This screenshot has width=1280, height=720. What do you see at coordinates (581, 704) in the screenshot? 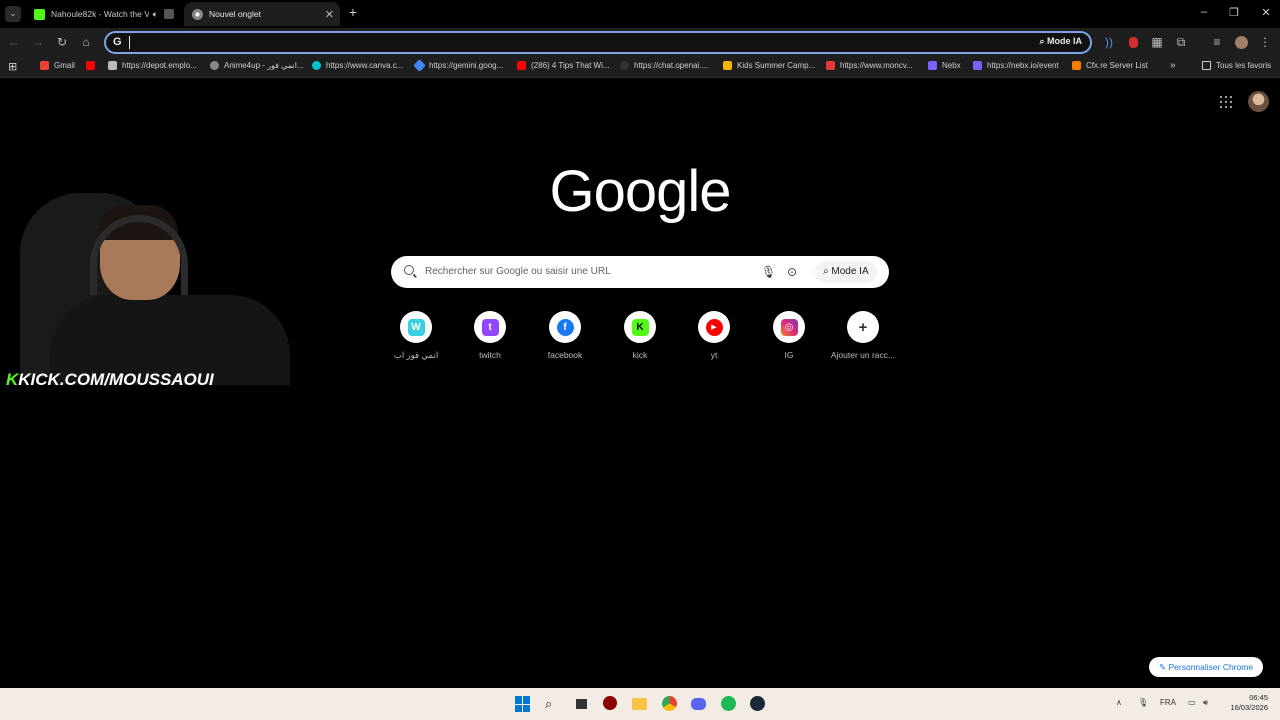
I see `task-view-icon` at bounding box center [581, 704].